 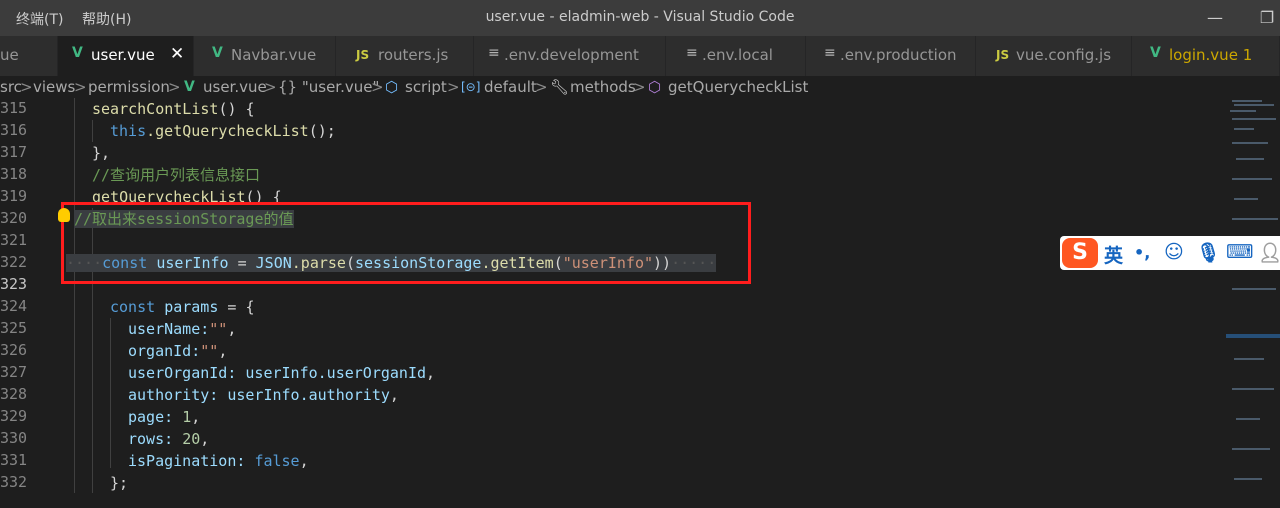 I want to click on code-token: () {, so click(x=236, y=109).